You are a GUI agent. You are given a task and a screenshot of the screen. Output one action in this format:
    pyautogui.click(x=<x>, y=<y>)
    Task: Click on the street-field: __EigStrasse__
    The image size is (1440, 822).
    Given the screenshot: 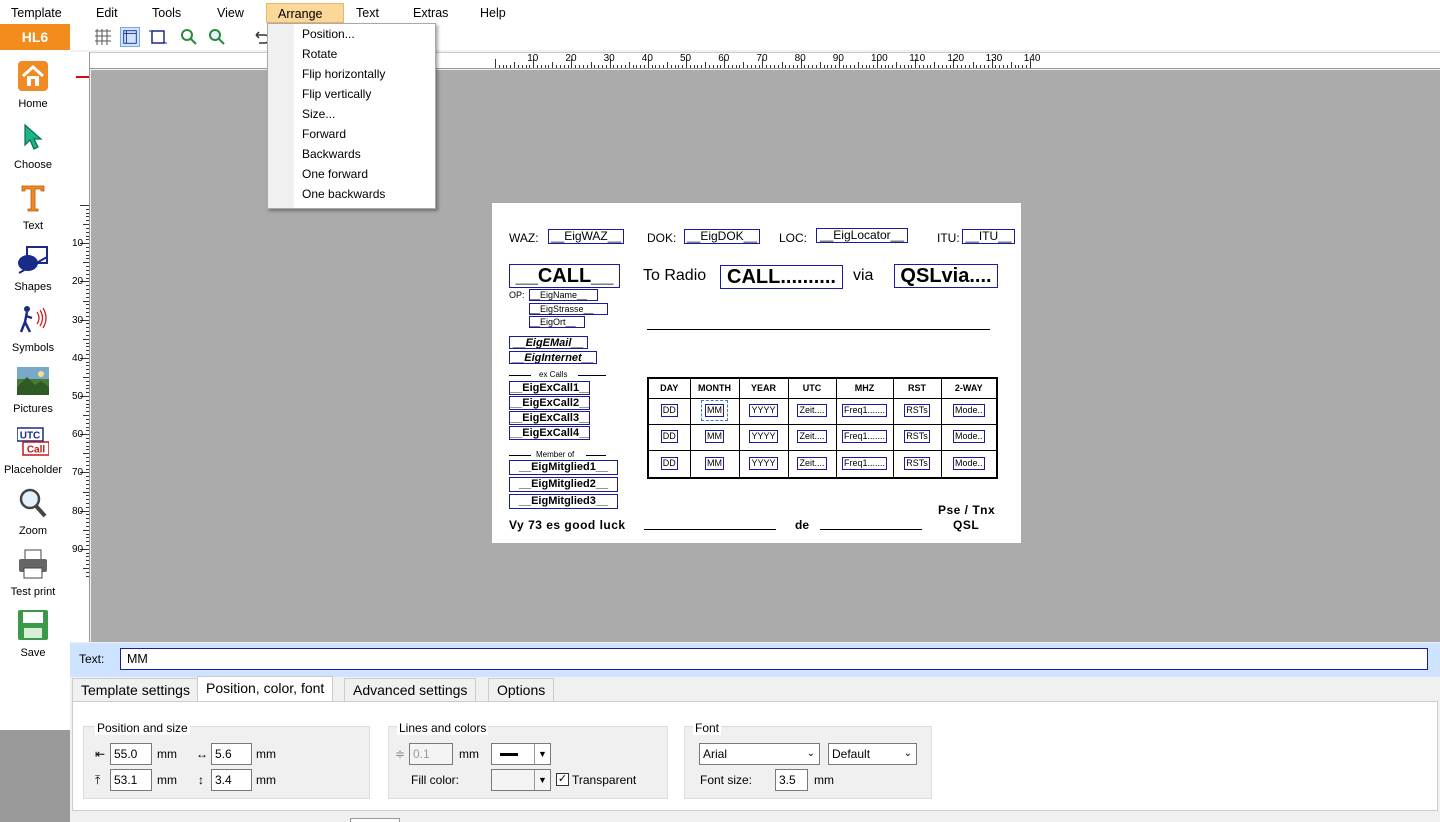 What is the action you would take?
    pyautogui.click(x=568, y=309)
    